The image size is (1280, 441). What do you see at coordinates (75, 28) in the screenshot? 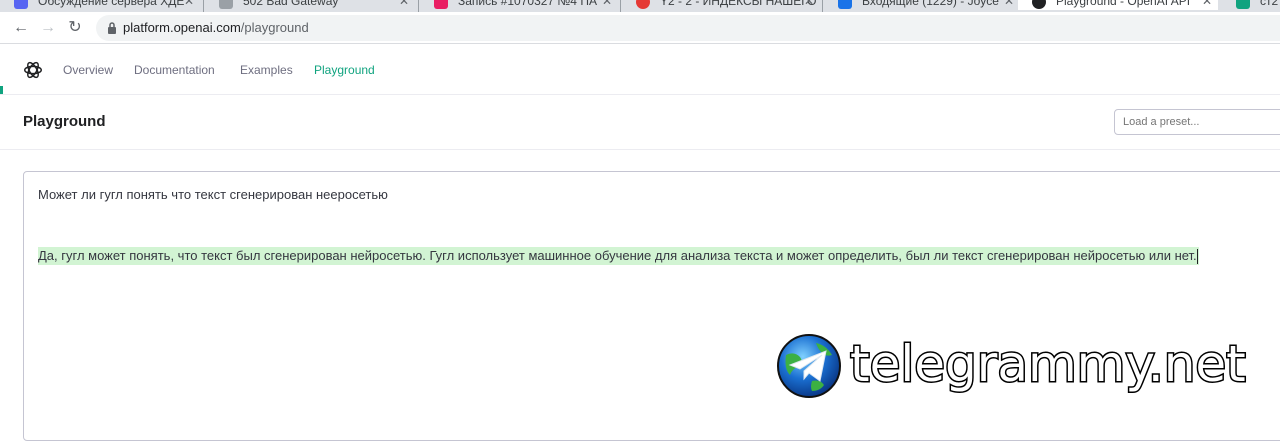
I see `reload-icon: ↻` at bounding box center [75, 28].